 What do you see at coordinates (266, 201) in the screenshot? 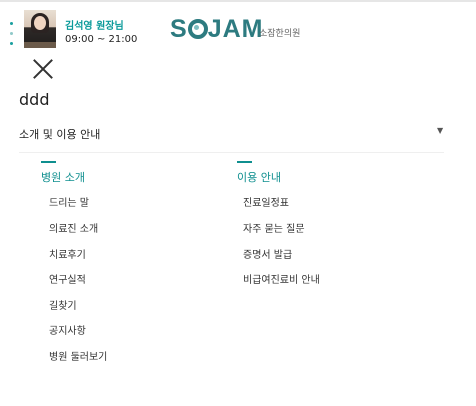
I see `menu-item-schedule: 진료일정표` at bounding box center [266, 201].